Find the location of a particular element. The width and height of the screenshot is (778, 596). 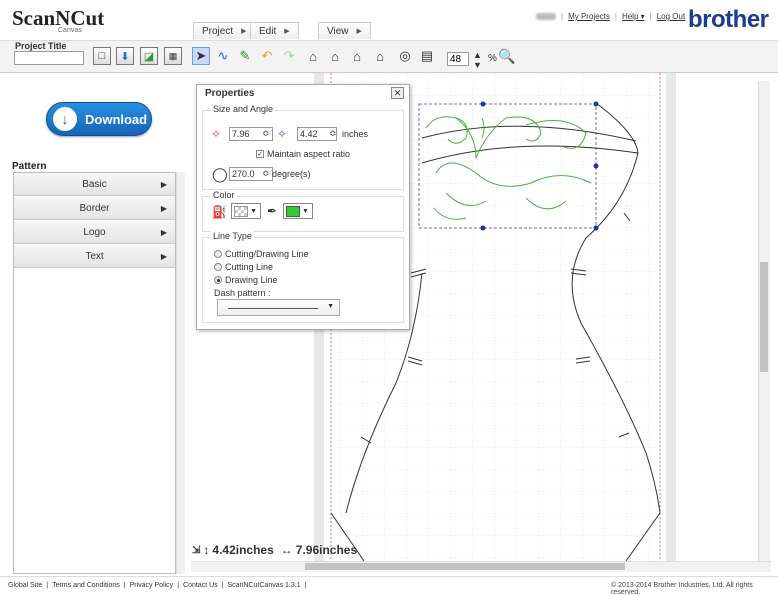

line-type-label: Line Type is located at coordinates (232, 236).